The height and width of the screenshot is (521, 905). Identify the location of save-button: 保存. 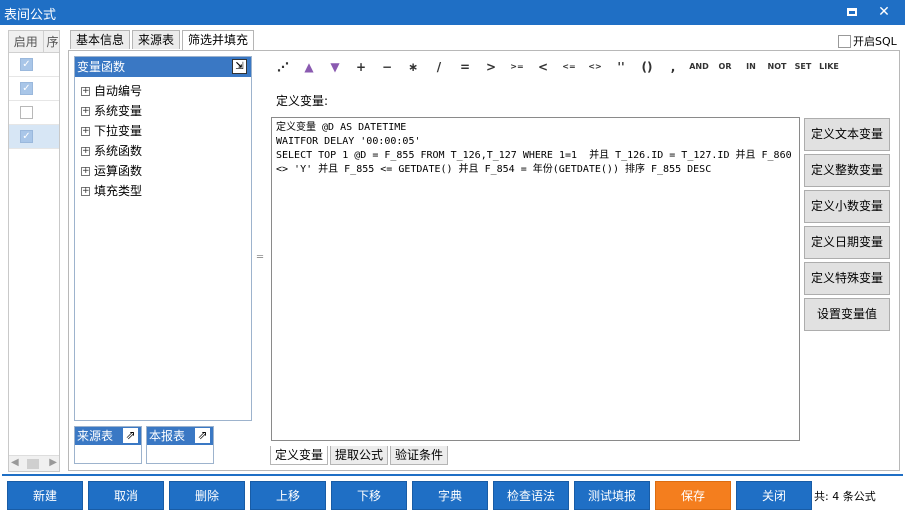
(693, 495).